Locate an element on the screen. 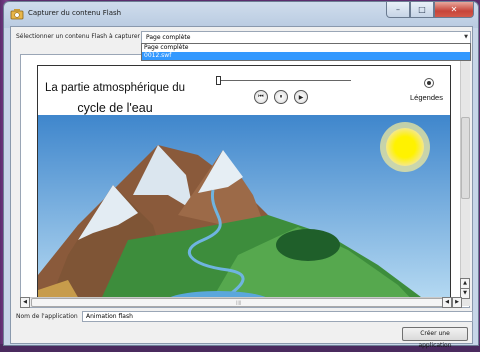 The width and height of the screenshot is (480, 352). flash-content-dropdown: Page complète 0012.swf is located at coordinates (306, 52).